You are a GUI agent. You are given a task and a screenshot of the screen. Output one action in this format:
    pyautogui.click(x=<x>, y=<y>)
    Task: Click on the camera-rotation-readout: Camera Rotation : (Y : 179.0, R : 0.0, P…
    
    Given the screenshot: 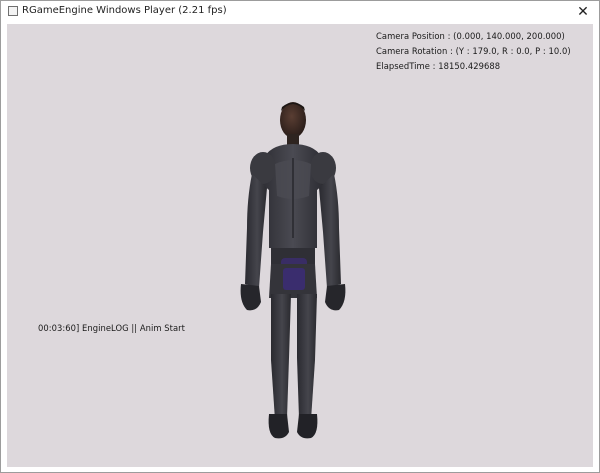 What is the action you would take?
    pyautogui.click(x=473, y=51)
    